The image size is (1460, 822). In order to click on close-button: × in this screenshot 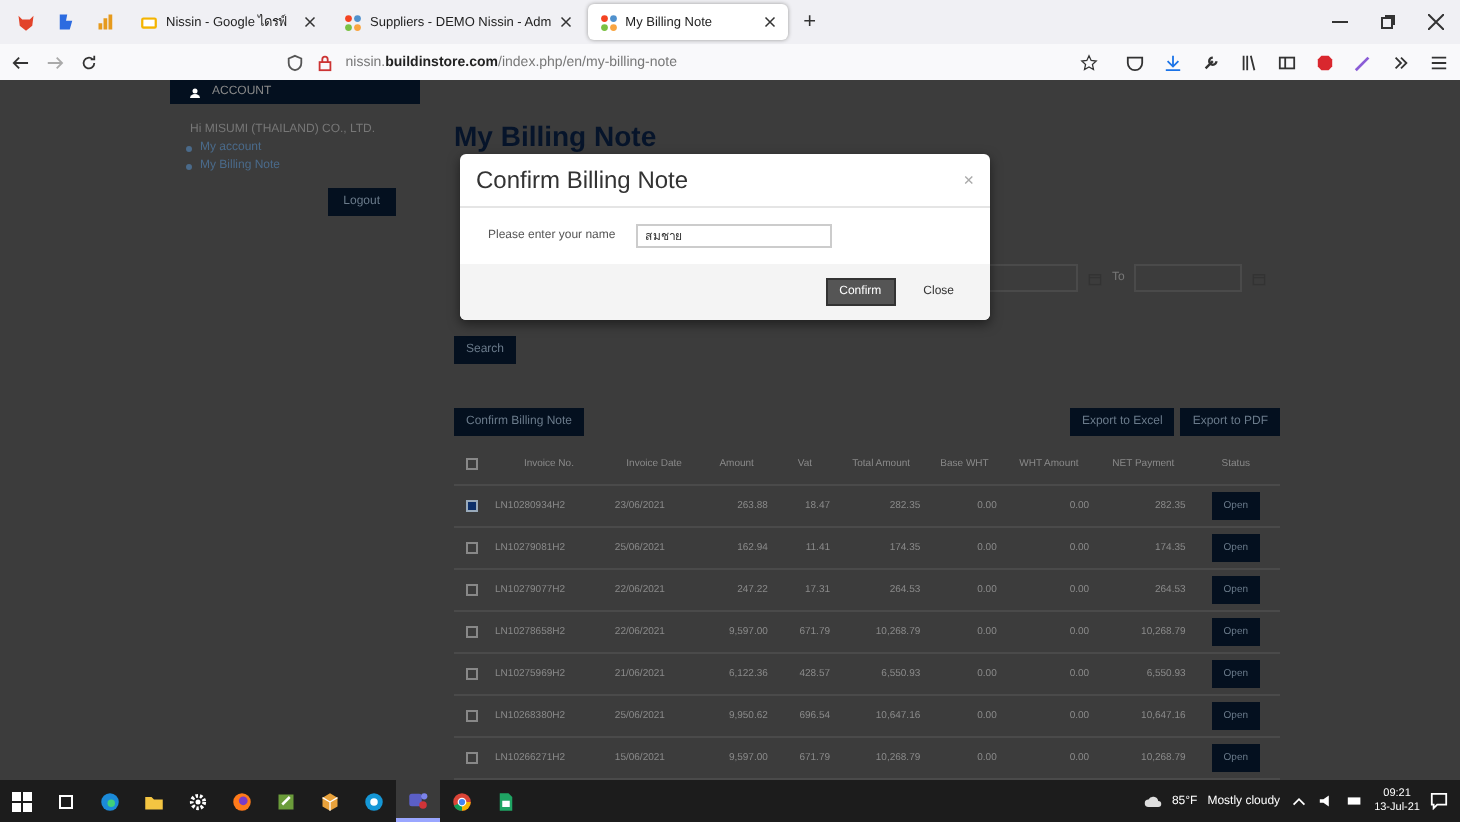, I will do `click(968, 180)`.